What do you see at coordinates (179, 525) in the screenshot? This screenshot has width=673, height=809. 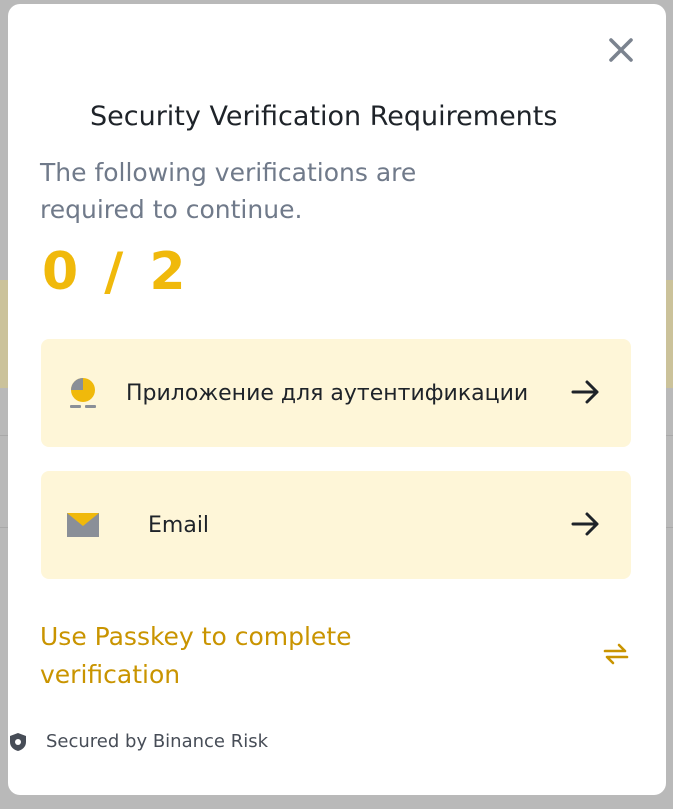 I see `email-option-label: Email` at bounding box center [179, 525].